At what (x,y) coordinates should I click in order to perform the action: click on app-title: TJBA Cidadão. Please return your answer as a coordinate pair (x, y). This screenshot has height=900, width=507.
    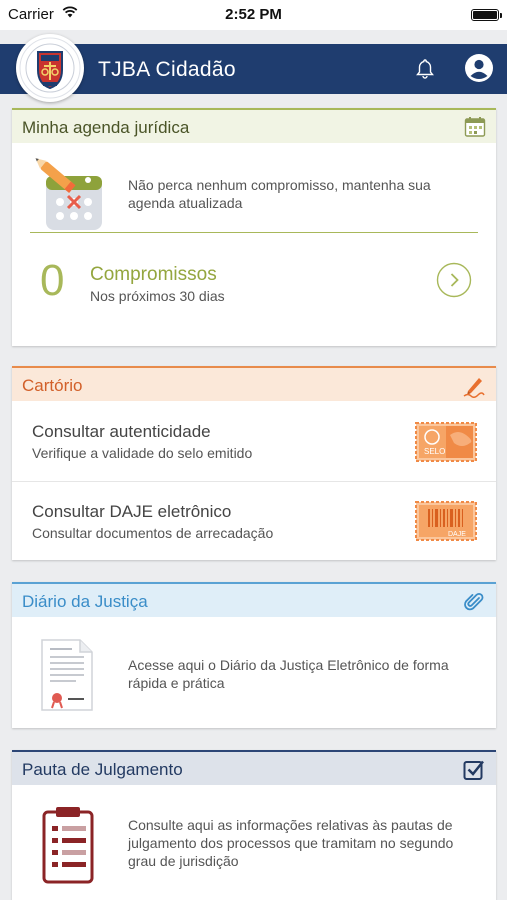
    Looking at the image, I should click on (167, 69).